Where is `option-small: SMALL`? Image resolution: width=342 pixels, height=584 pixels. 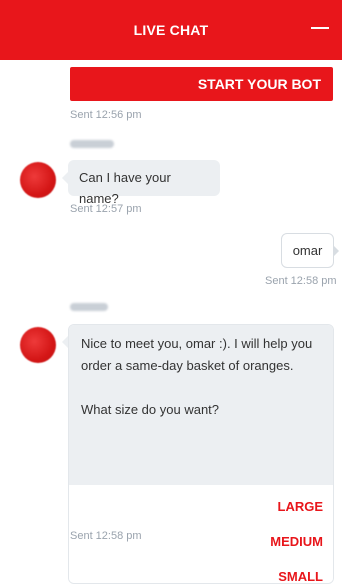 option-small: SMALL is located at coordinates (201, 571).